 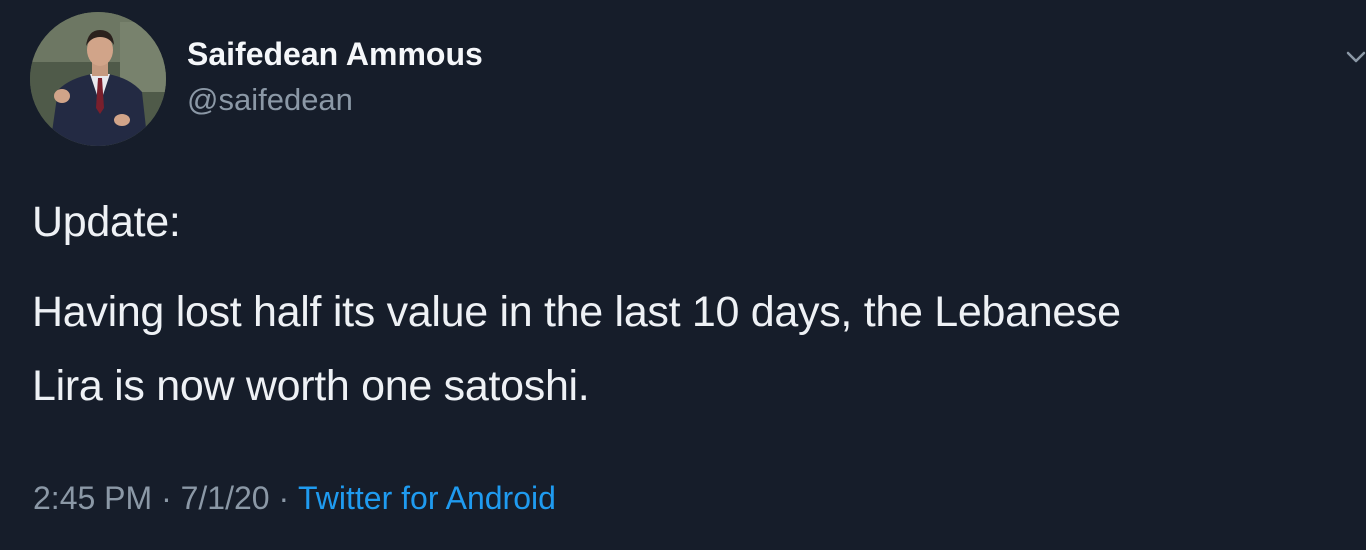 I want to click on tweet-date: 7/1/20, so click(x=225, y=498).